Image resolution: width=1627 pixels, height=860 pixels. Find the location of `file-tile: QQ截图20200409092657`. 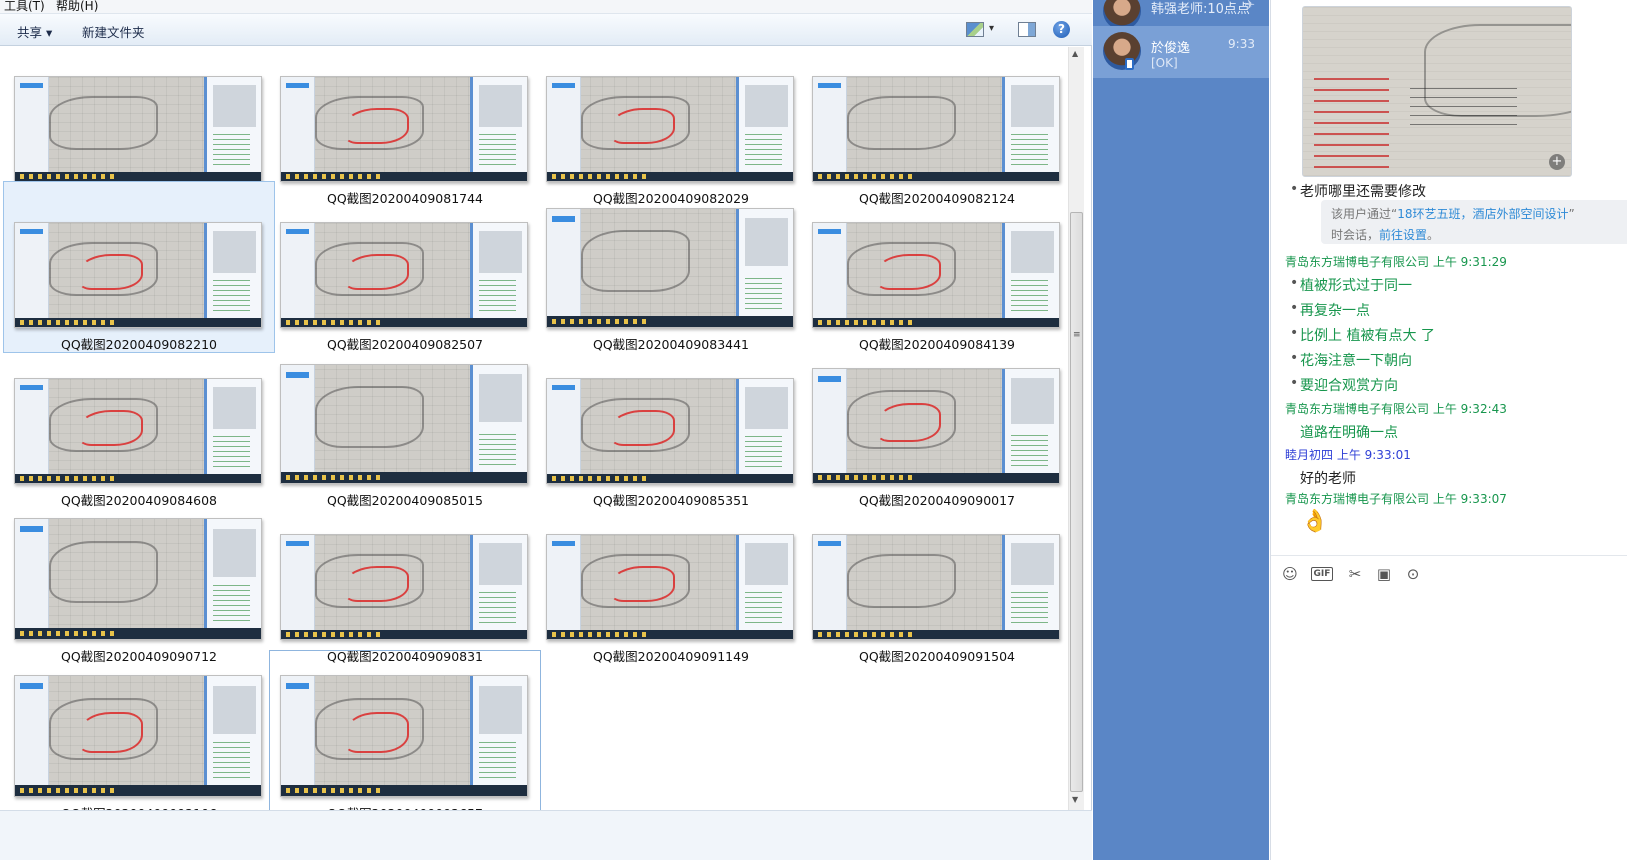

file-tile: QQ截图20200409092657 is located at coordinates (405, 736).